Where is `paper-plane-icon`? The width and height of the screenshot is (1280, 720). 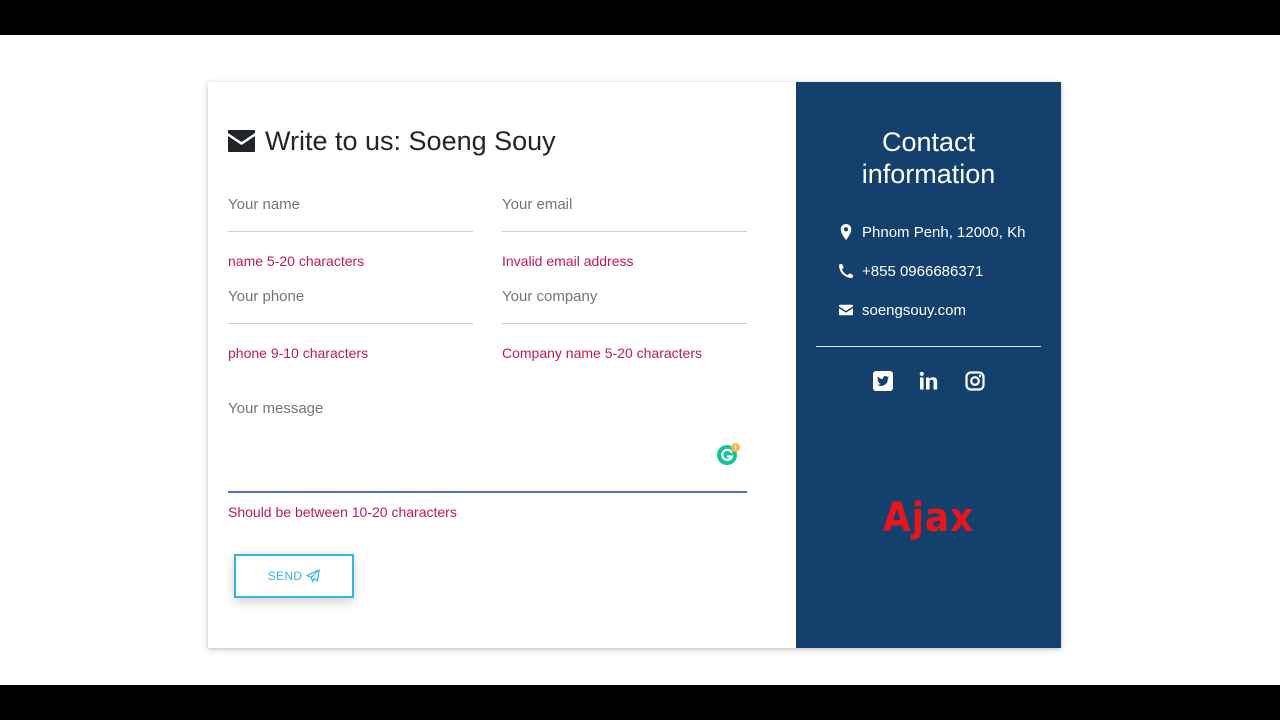
paper-plane-icon is located at coordinates (313, 576).